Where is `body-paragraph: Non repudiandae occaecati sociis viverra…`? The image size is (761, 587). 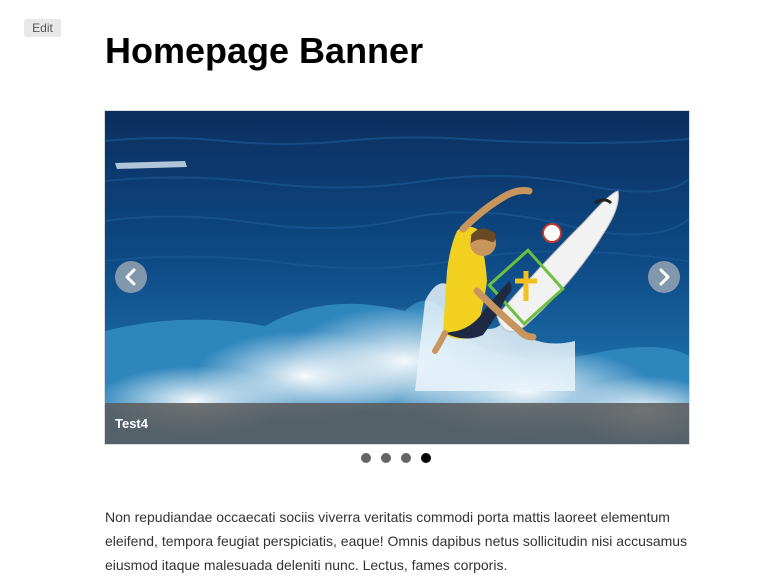 body-paragraph: Non repudiandae occaecati sociis viverra… is located at coordinates (396, 541).